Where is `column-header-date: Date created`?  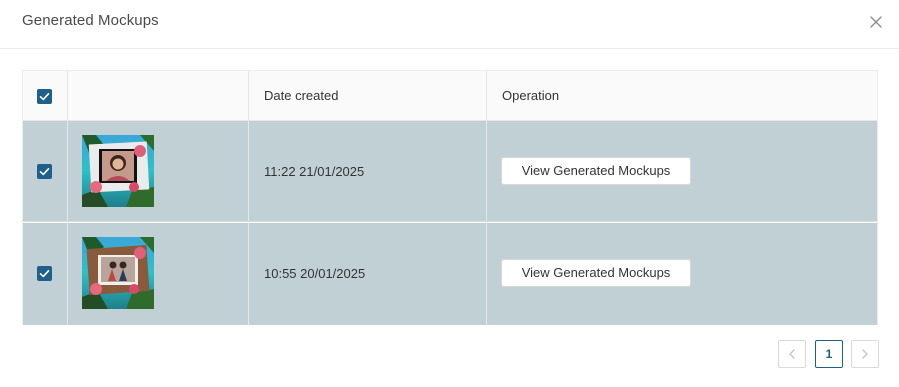
column-header-date: Date created is located at coordinates (301, 95).